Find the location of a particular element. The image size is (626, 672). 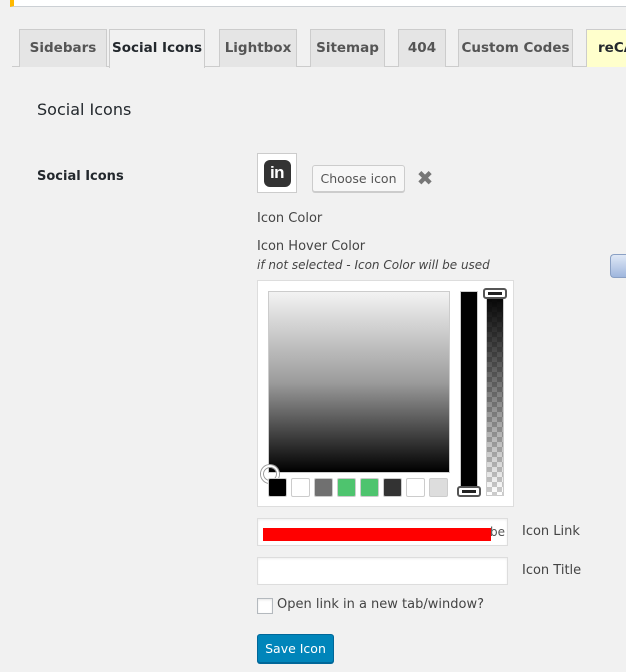

icon-link-label: Icon Link is located at coordinates (551, 531).